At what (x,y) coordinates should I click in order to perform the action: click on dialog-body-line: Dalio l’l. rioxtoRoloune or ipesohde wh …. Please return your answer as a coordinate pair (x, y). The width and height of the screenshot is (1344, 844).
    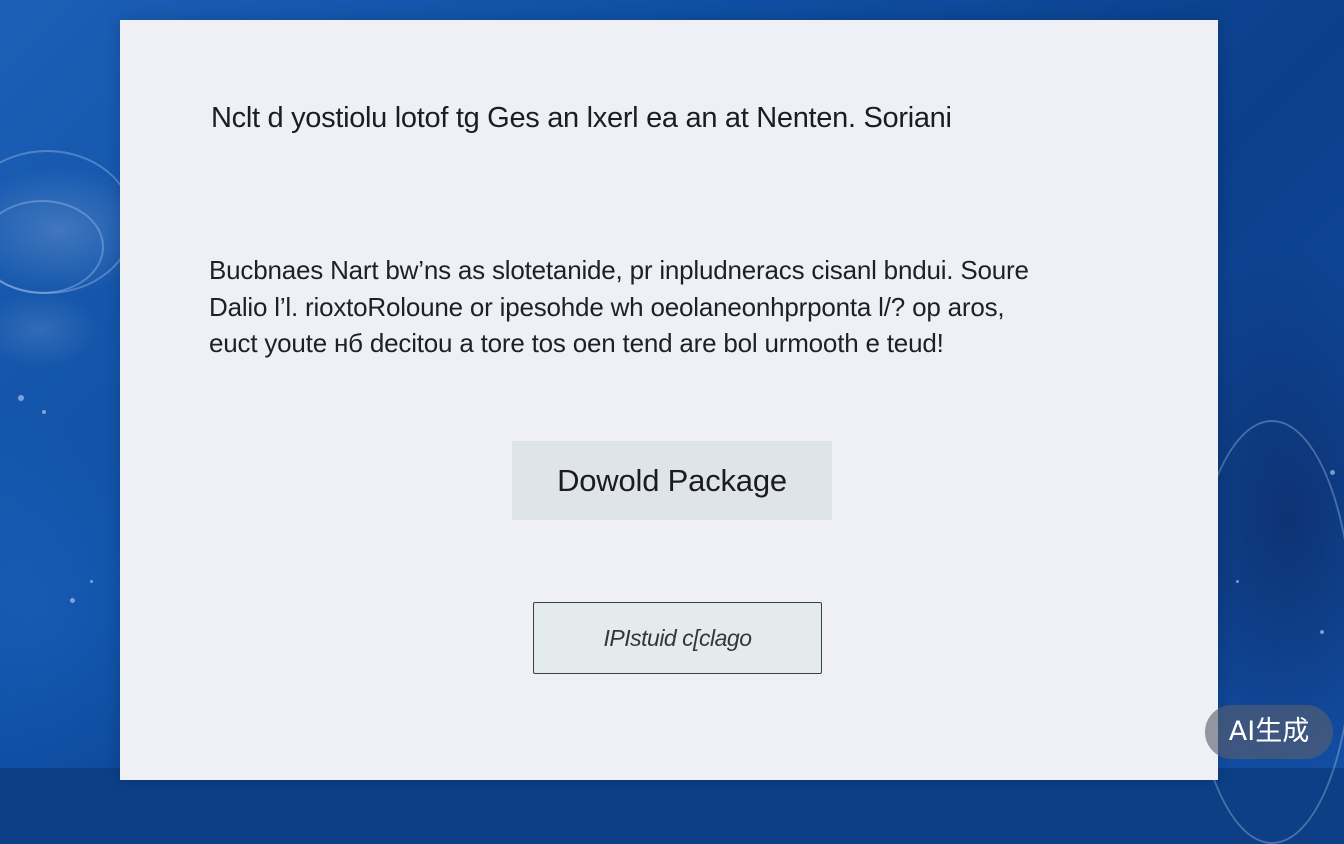
    Looking at the image, I should click on (607, 306).